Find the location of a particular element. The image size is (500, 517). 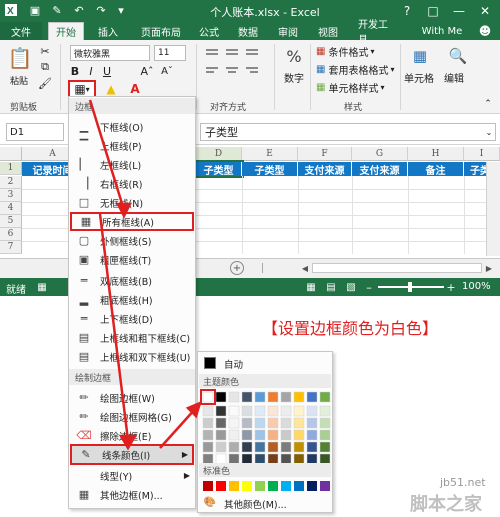

arrow-to-white-swatch is located at coordinates (178, 428).